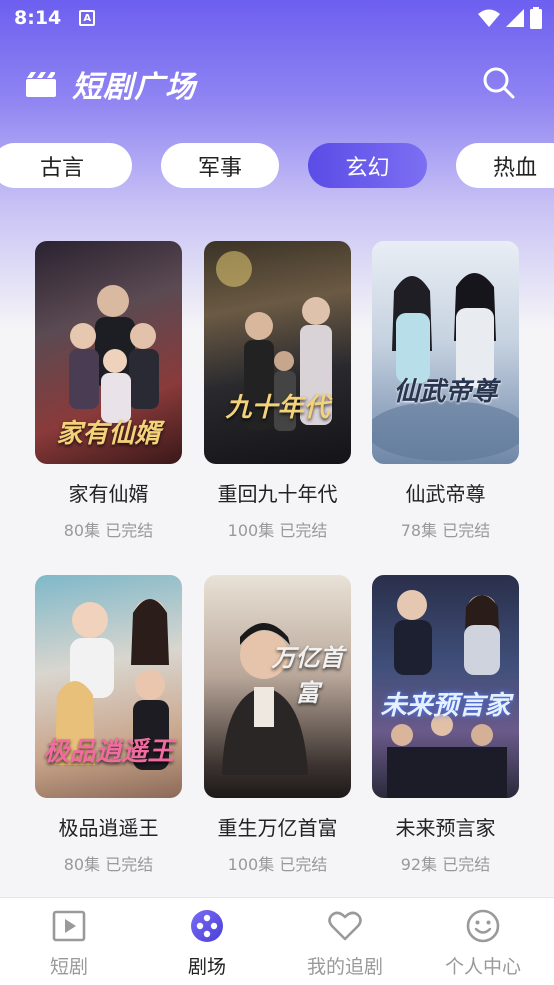 The image size is (554, 985). I want to click on nav-item-juchang: 剧场, so click(207, 941).